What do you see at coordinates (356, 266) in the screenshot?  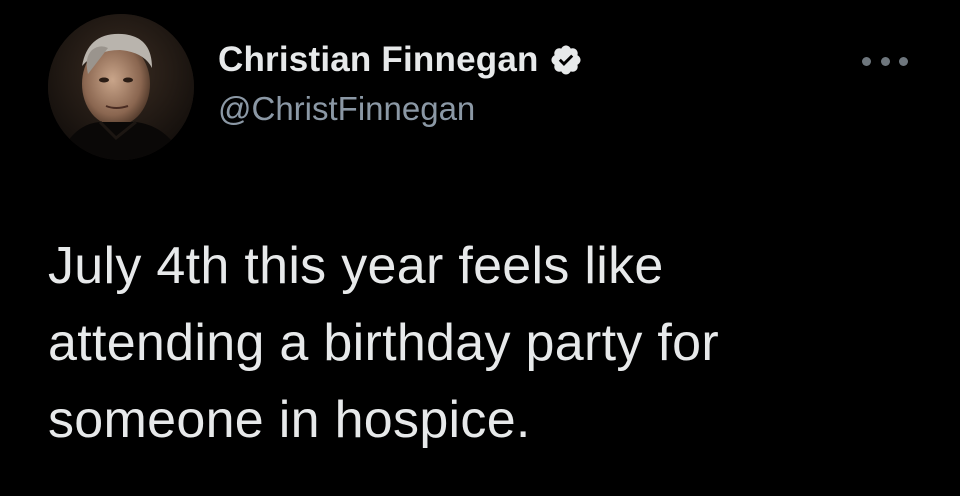 I see `tweet-text-line: July 4th this year feels like` at bounding box center [356, 266].